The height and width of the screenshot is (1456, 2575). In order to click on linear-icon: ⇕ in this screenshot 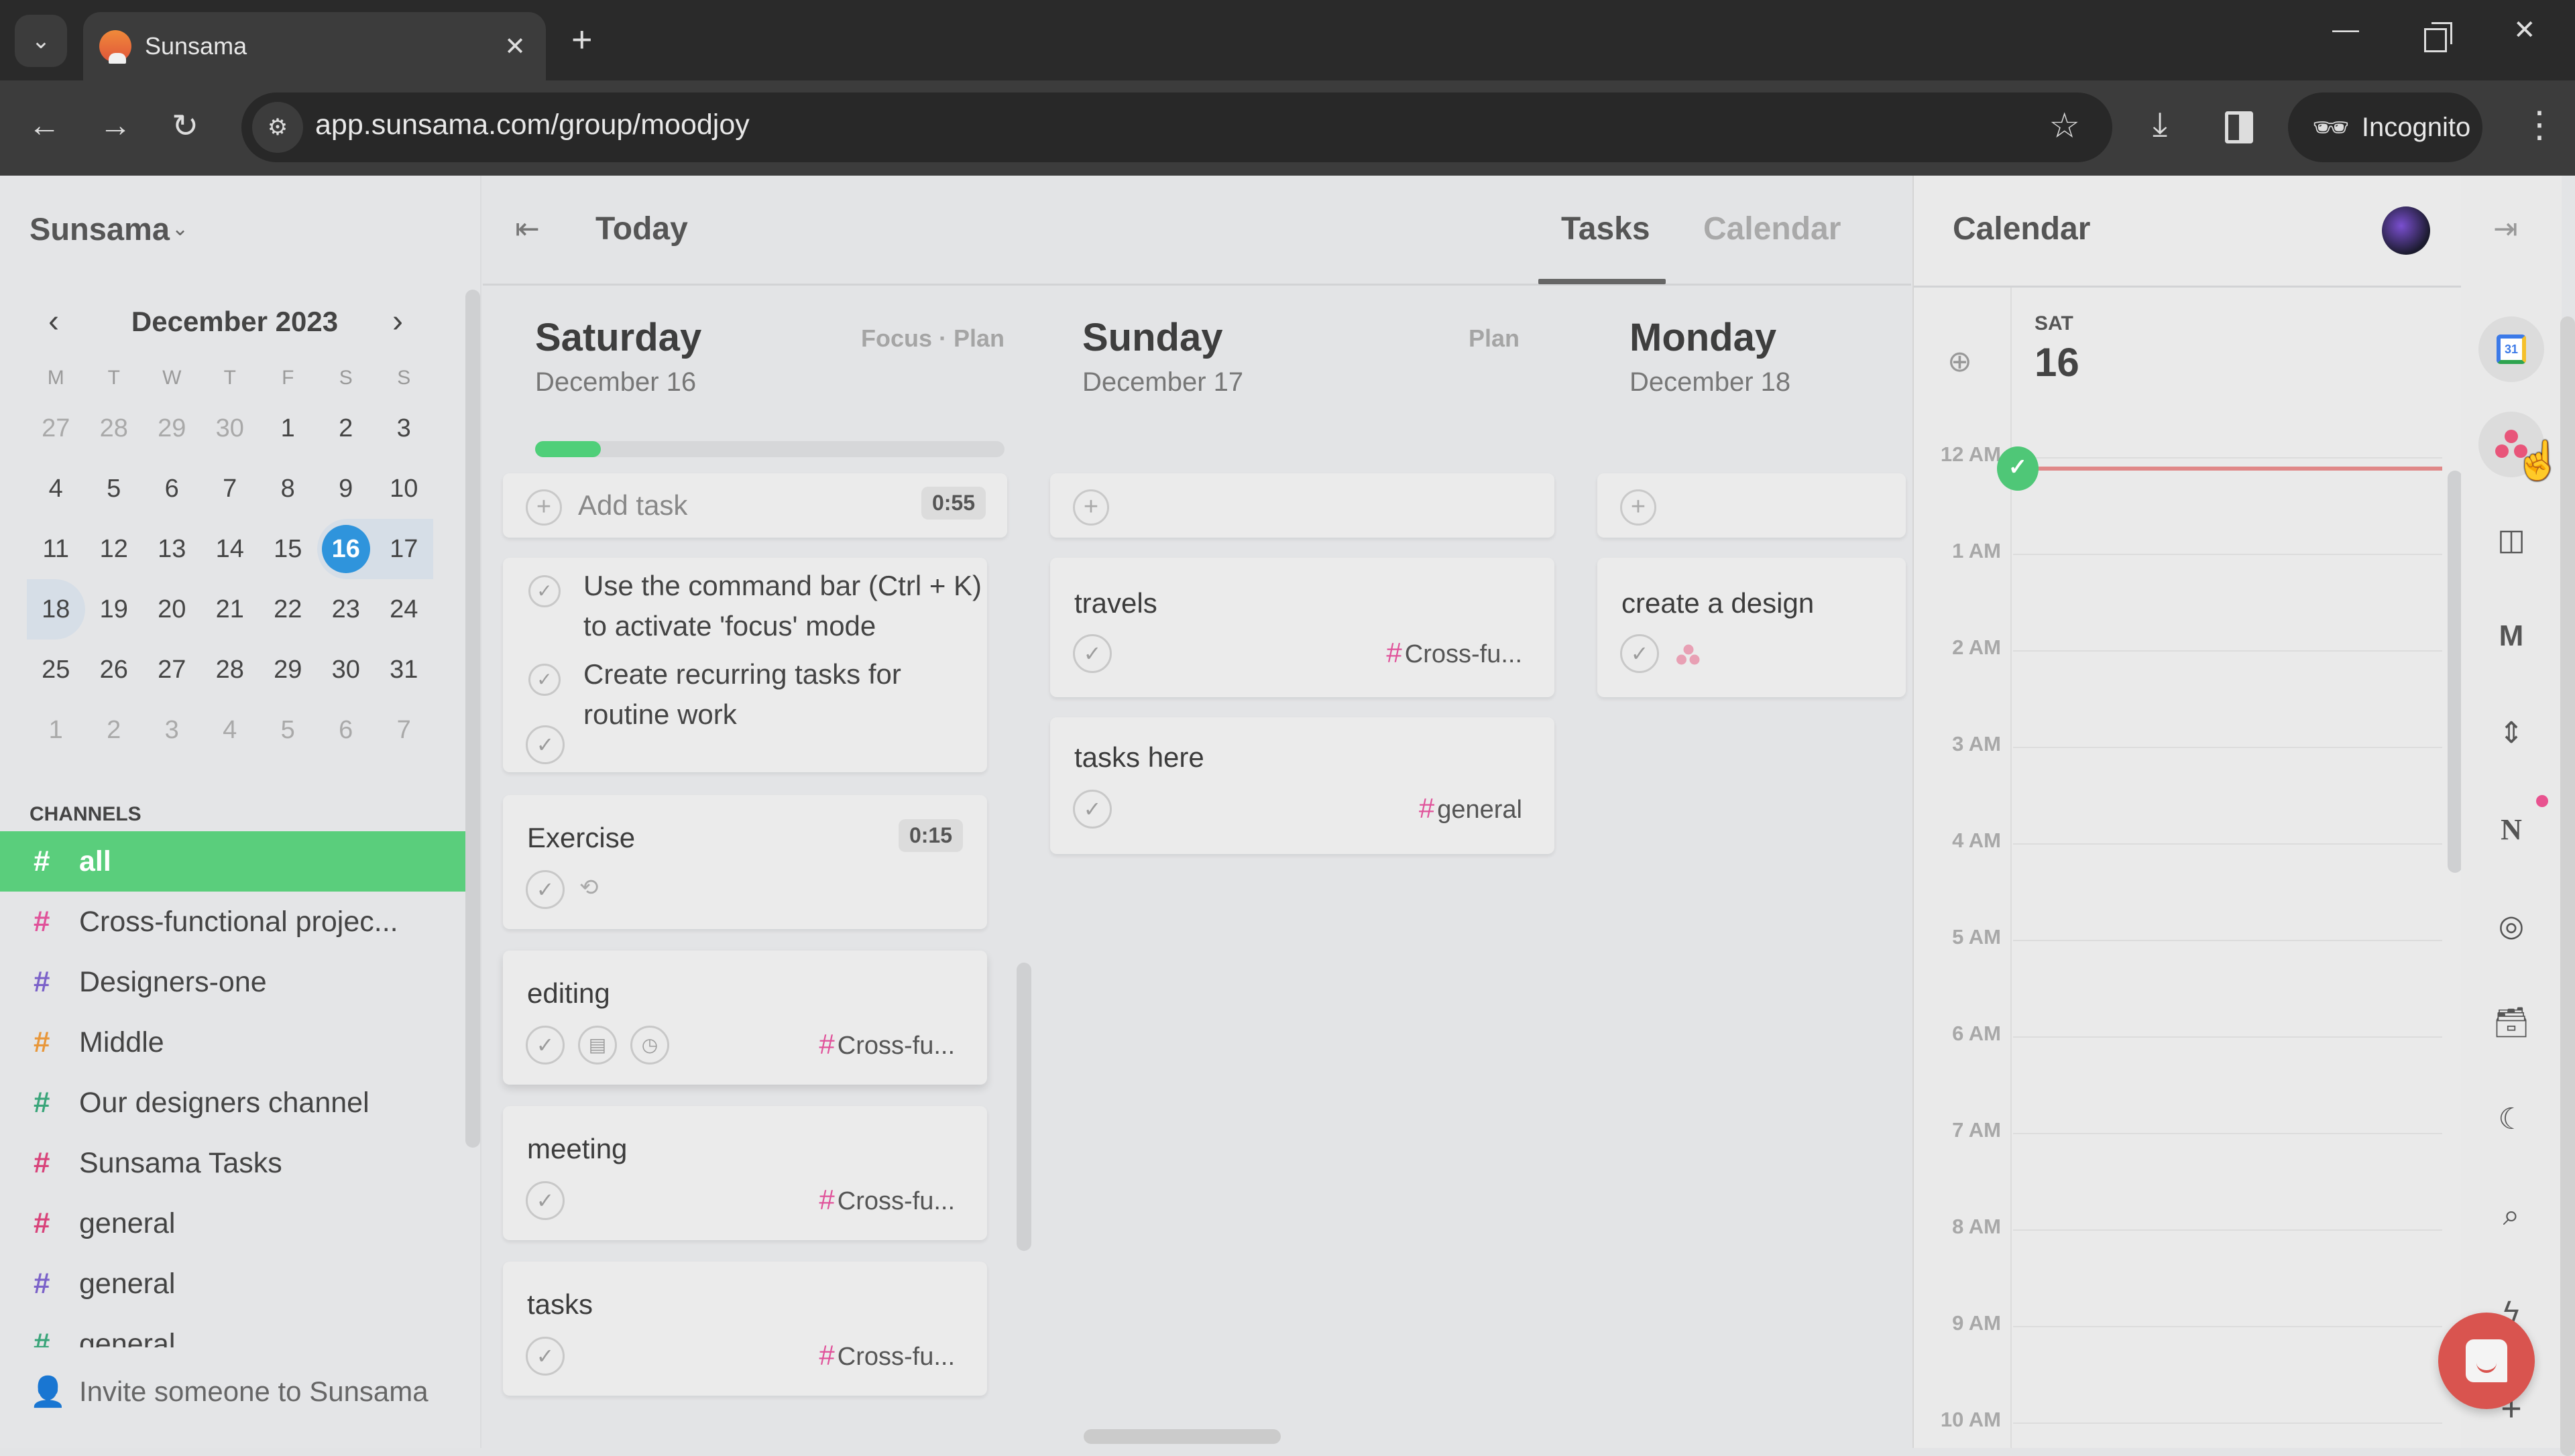, I will do `click(2511, 733)`.